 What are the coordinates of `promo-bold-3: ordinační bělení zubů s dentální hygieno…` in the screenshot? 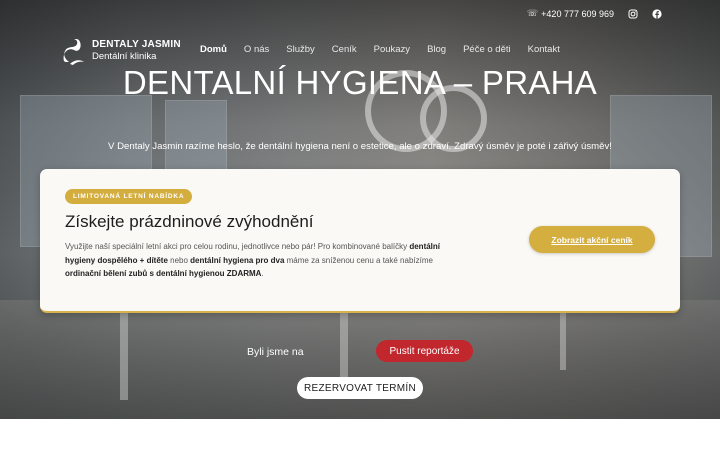 It's located at (163, 273).